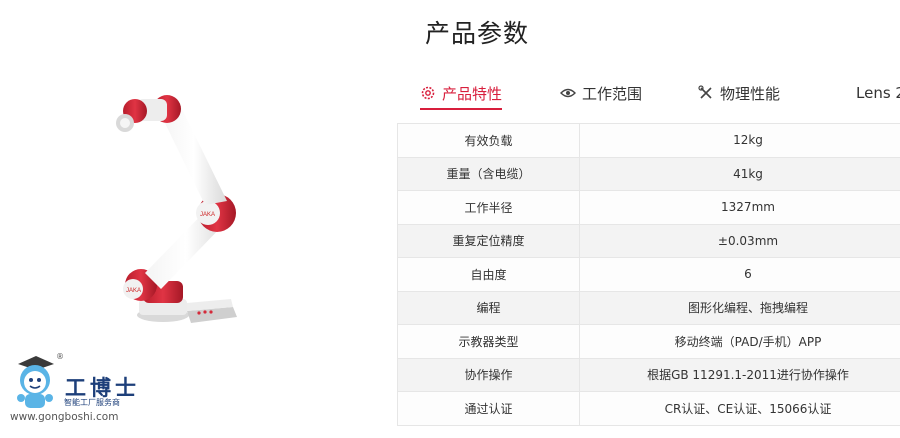 This screenshot has height=438, width=900. What do you see at coordinates (477, 33) in the screenshot?
I see `page-title: 产品参数` at bounding box center [477, 33].